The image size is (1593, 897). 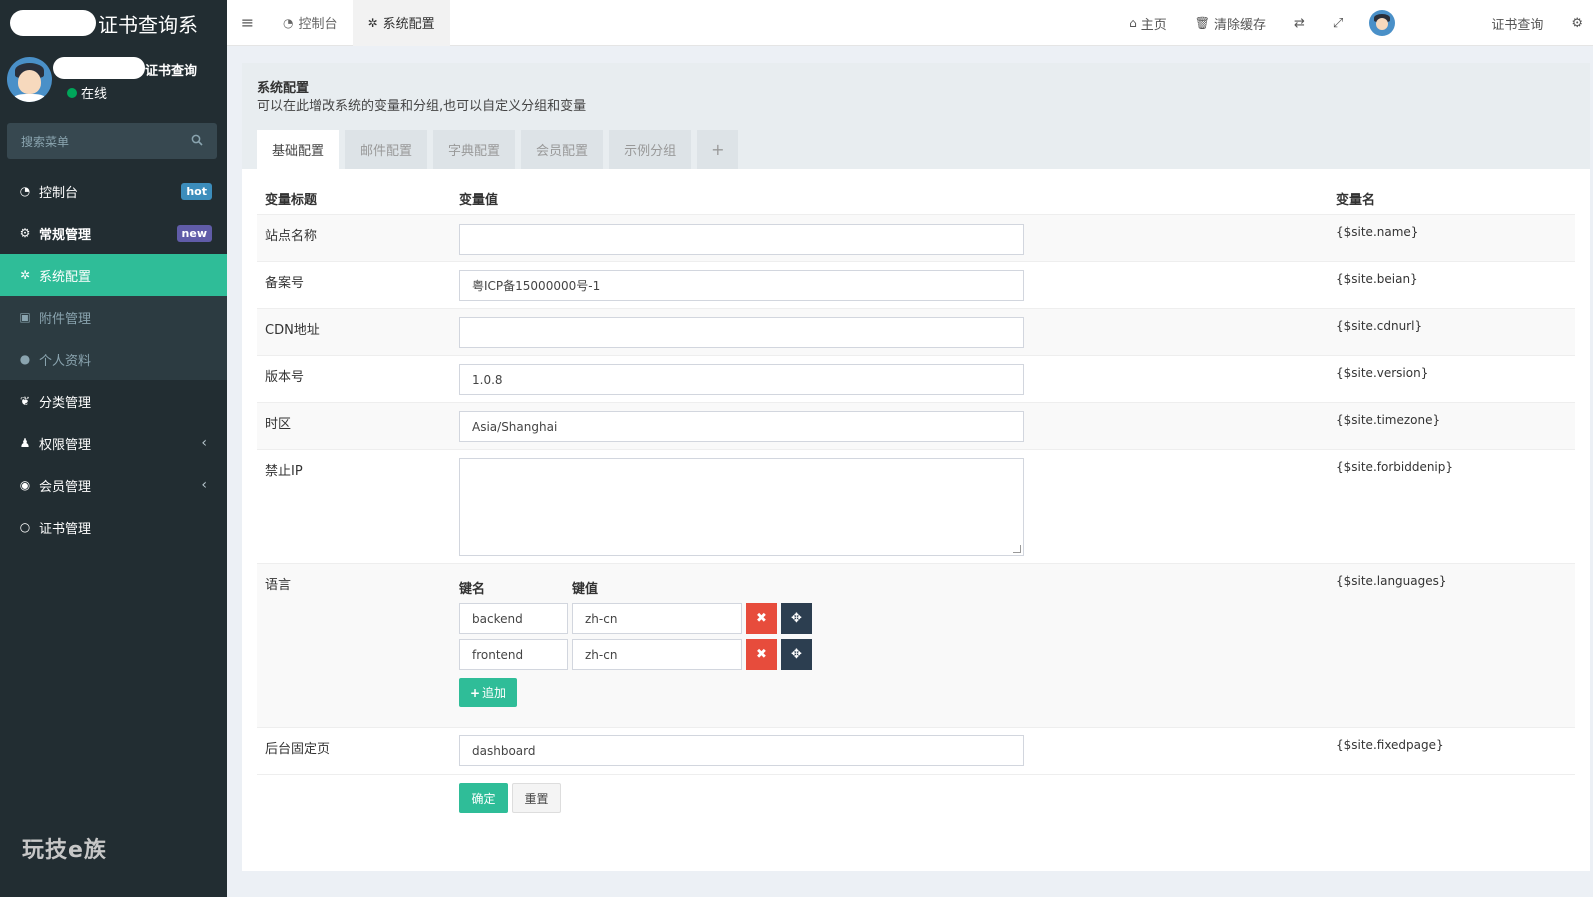 I want to click on language-key-input: backend, so click(x=513, y=618).